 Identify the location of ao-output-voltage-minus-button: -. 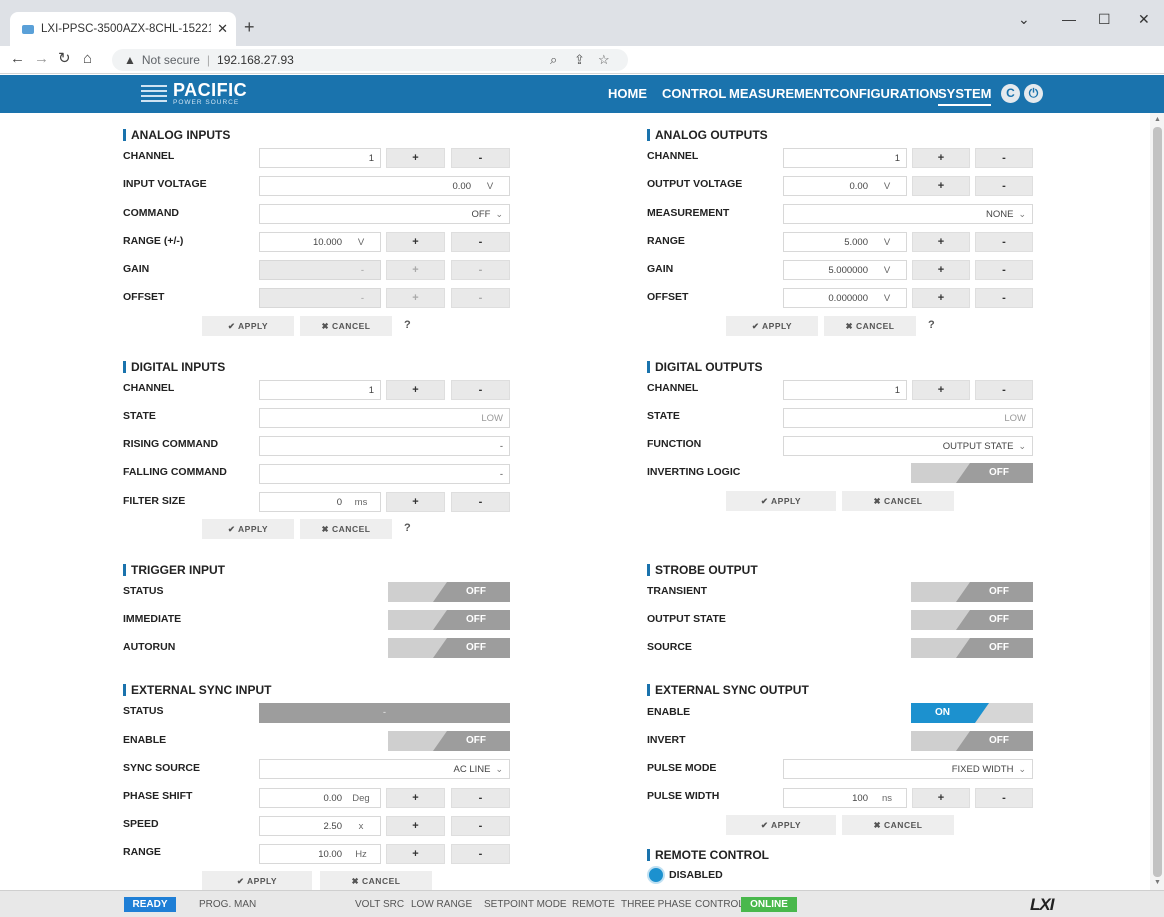
(1004, 186).